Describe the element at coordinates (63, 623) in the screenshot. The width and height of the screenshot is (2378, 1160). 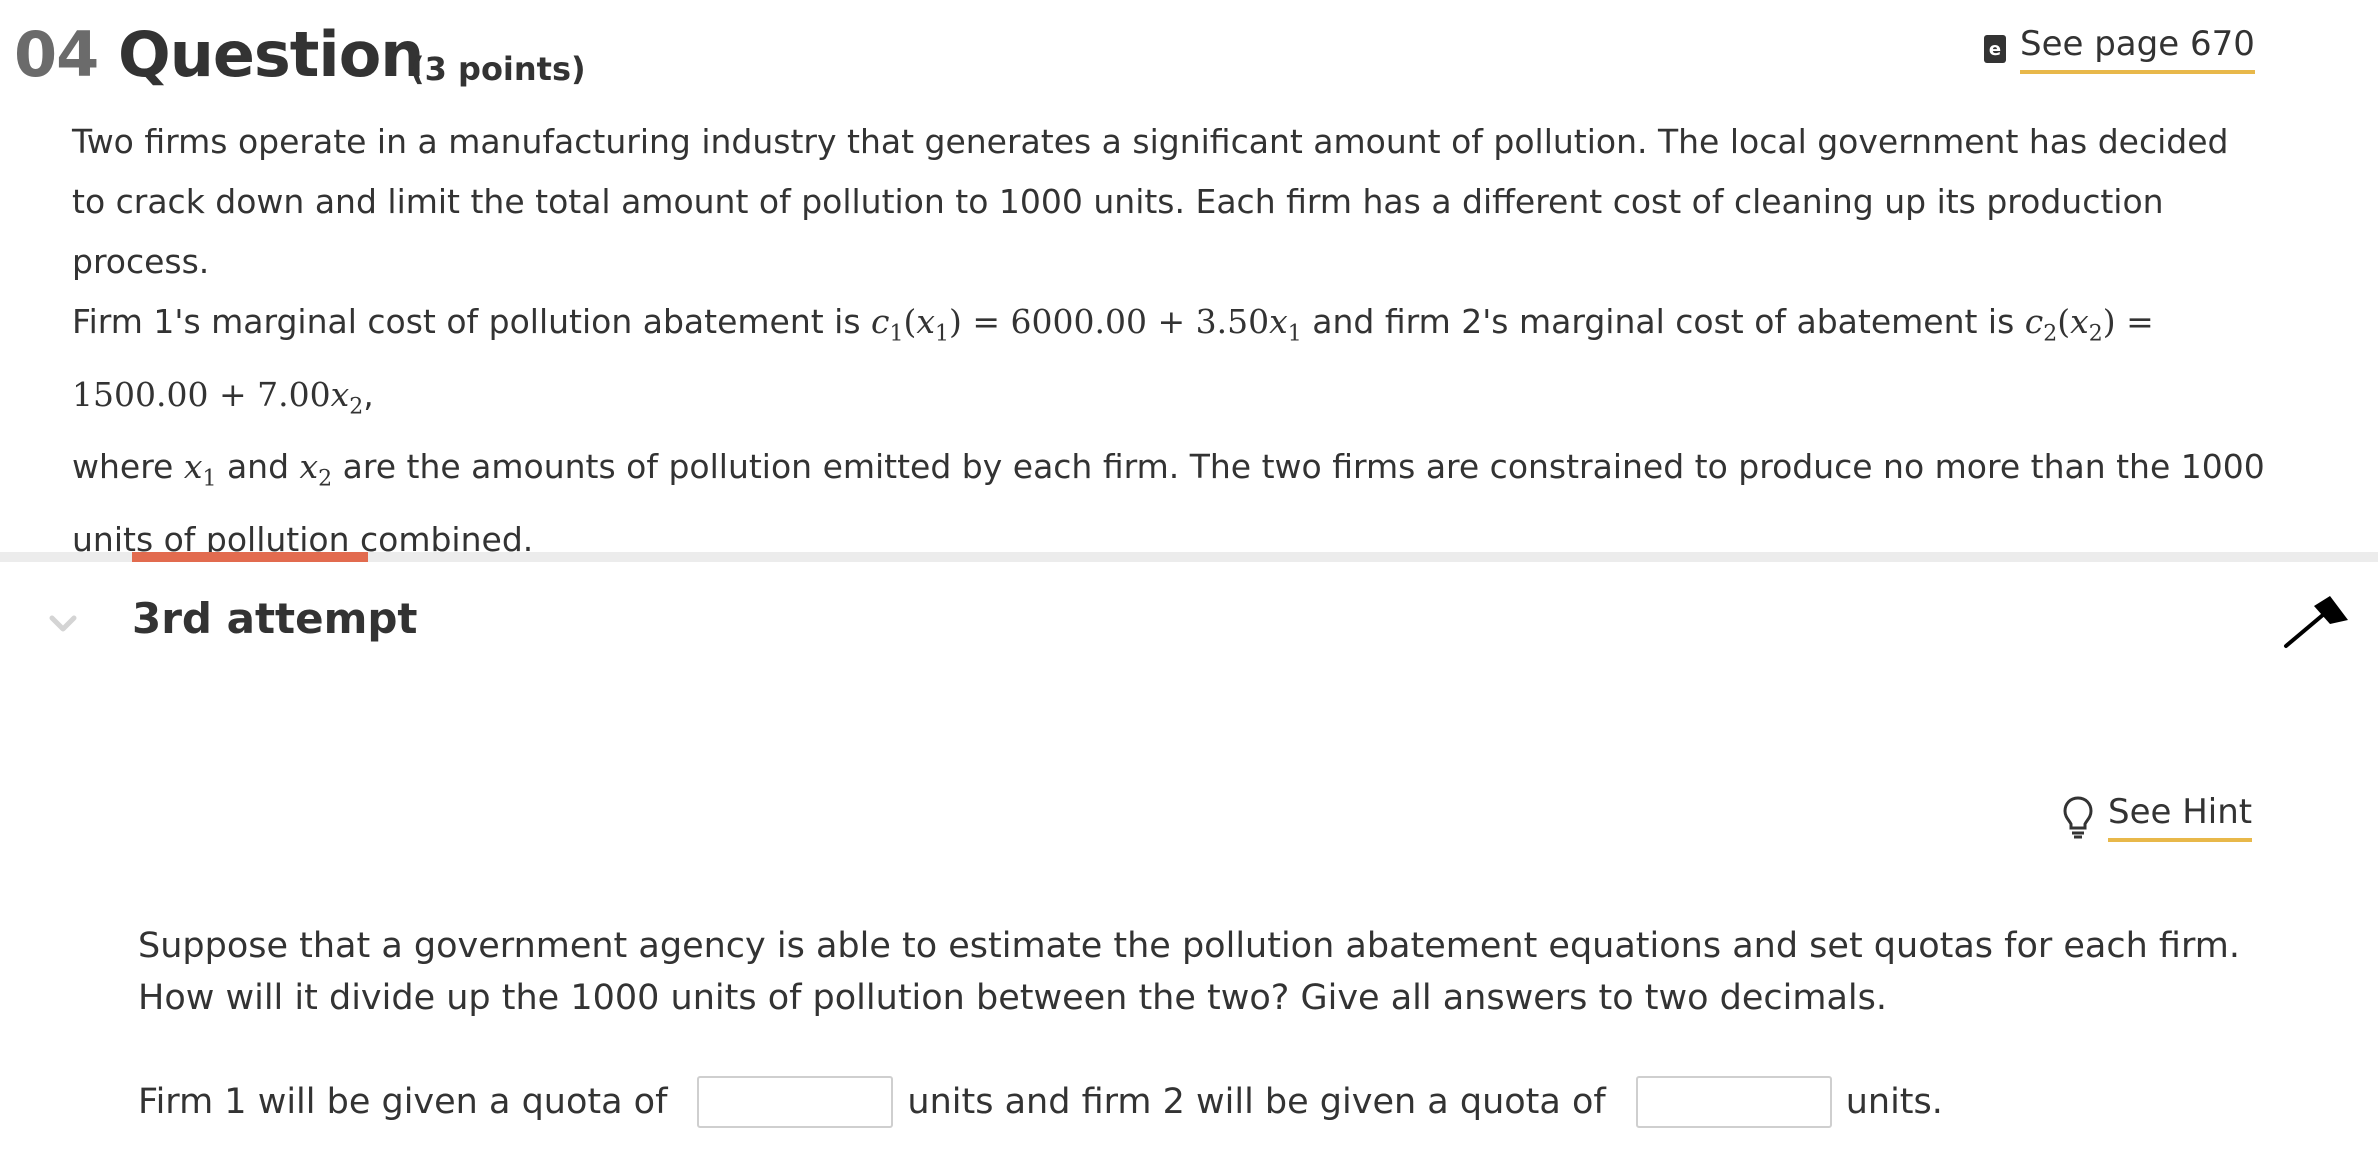
I see `chevron-down-icon` at that location.